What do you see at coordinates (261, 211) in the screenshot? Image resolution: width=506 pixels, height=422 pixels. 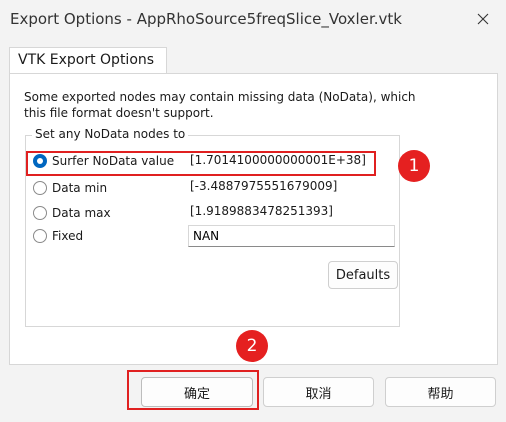 I see `data-max-value: [1.9189883478251393]` at bounding box center [261, 211].